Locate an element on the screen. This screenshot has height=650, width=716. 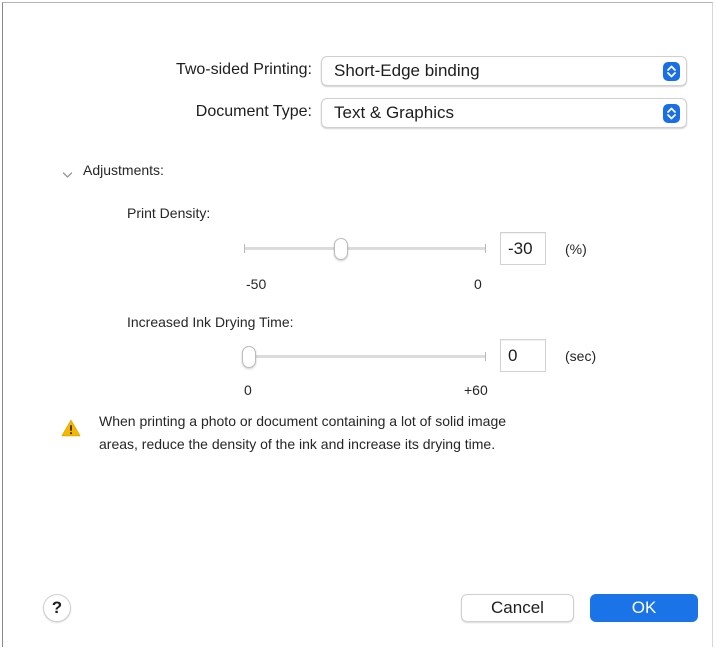
print-density-input: -30 is located at coordinates (523, 248).